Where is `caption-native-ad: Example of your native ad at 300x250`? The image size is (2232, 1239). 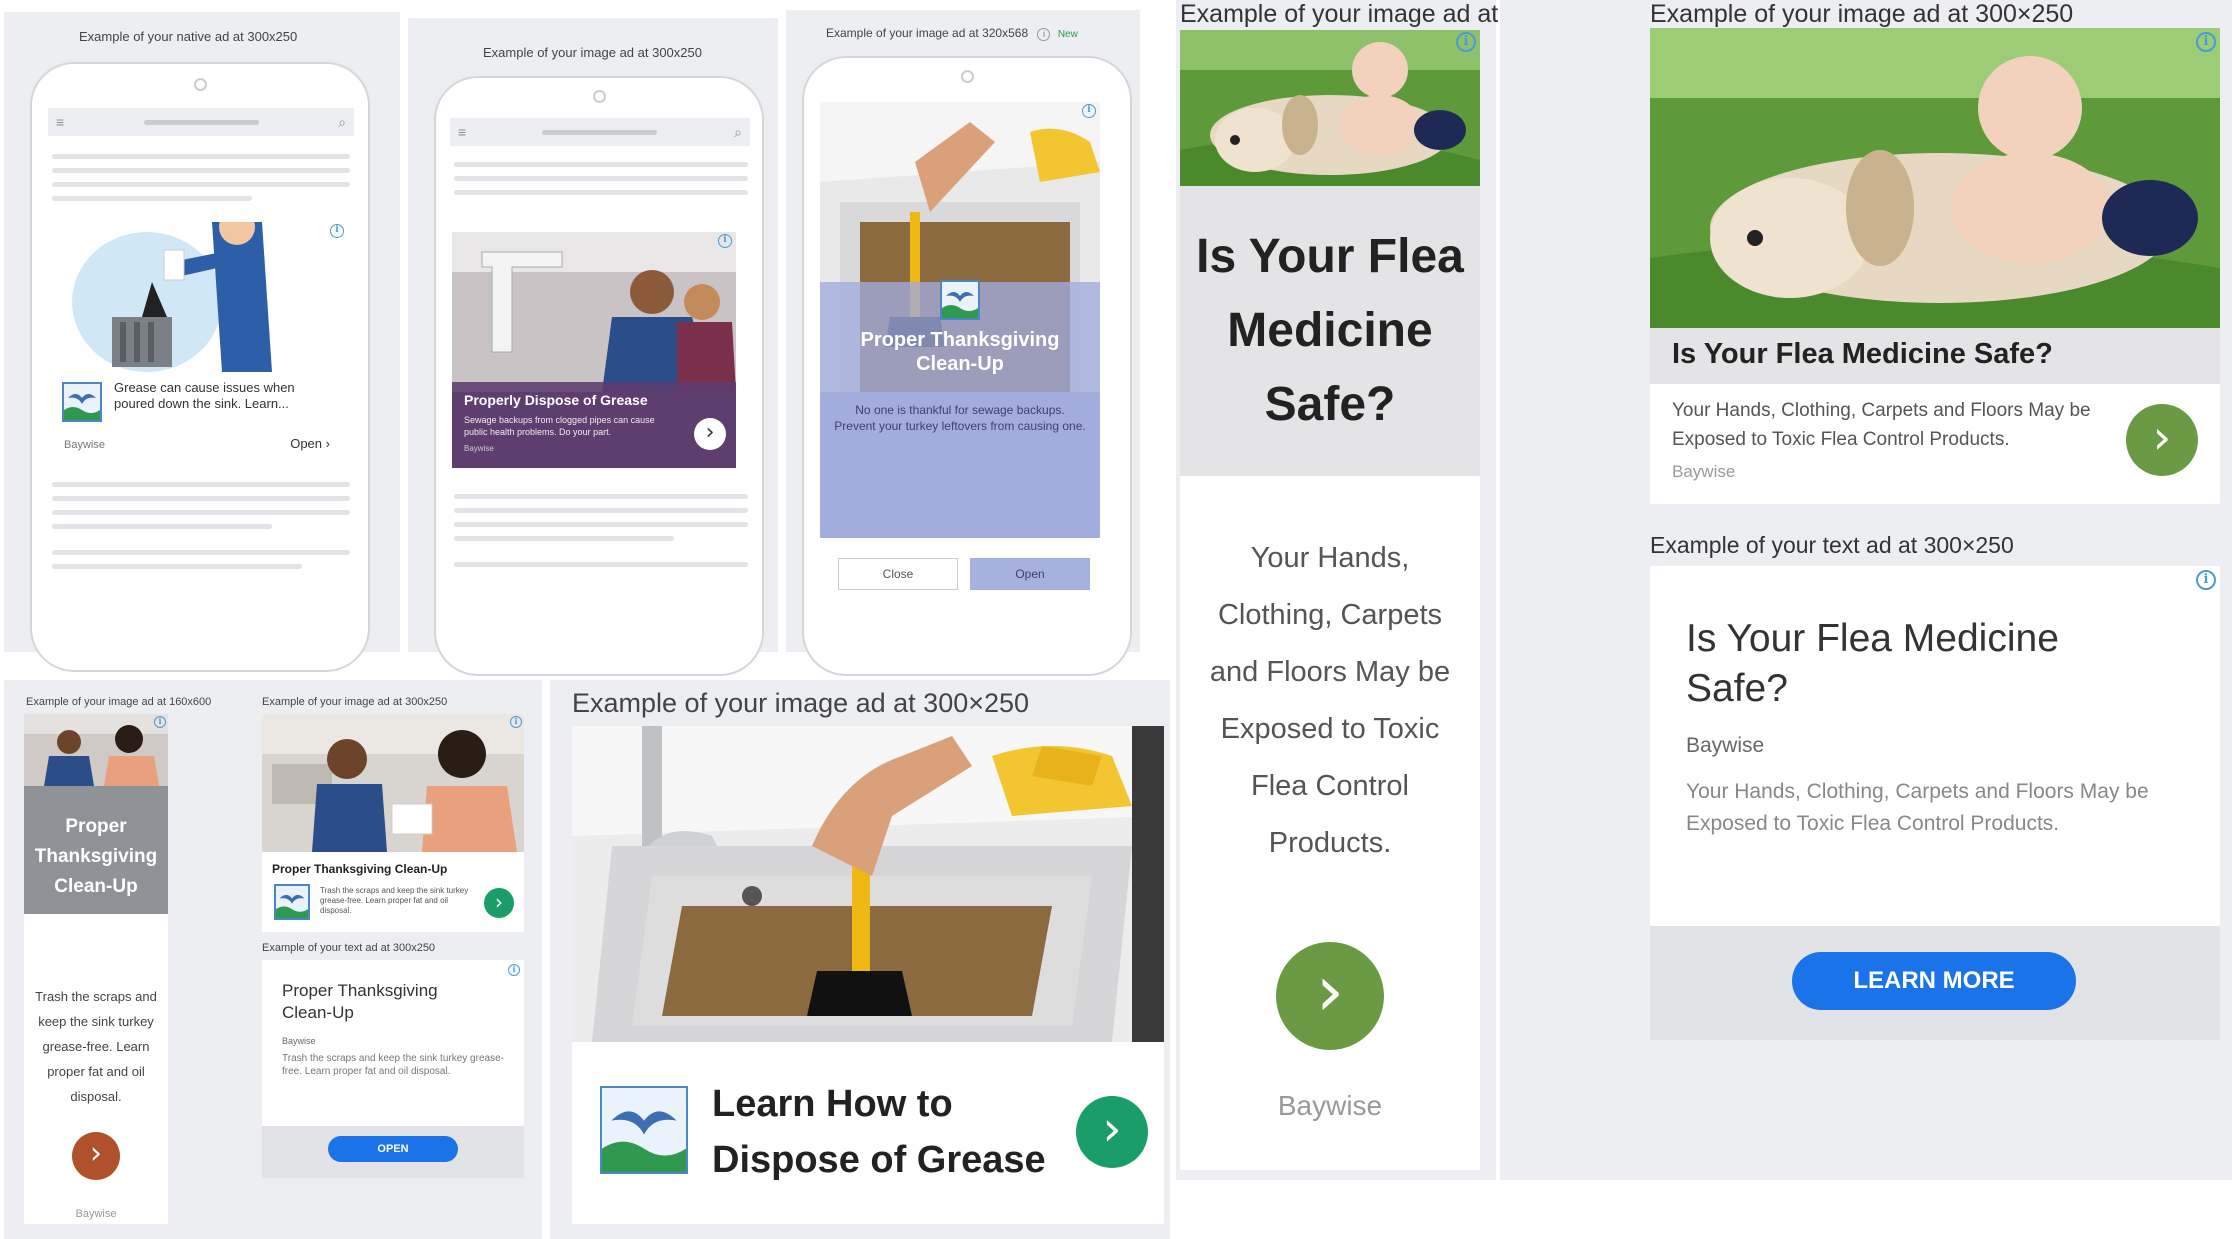
caption-native-ad: Example of your native ad at 300x250 is located at coordinates (188, 36).